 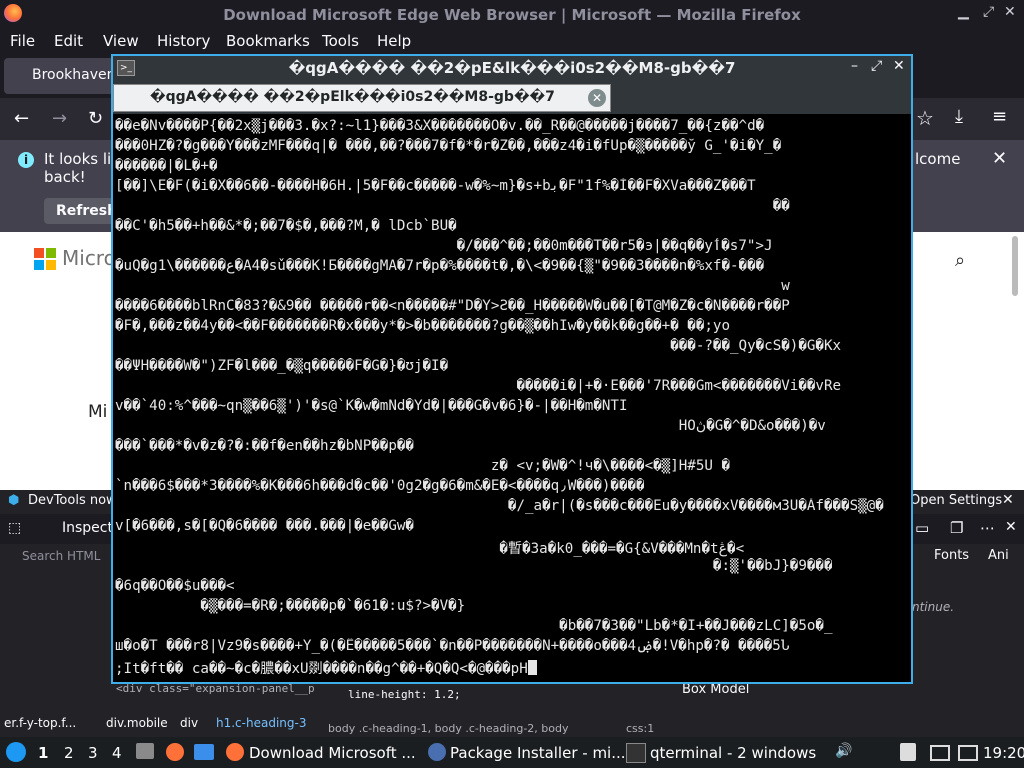 I want to click on start-menu-icon, so click(x=16, y=752).